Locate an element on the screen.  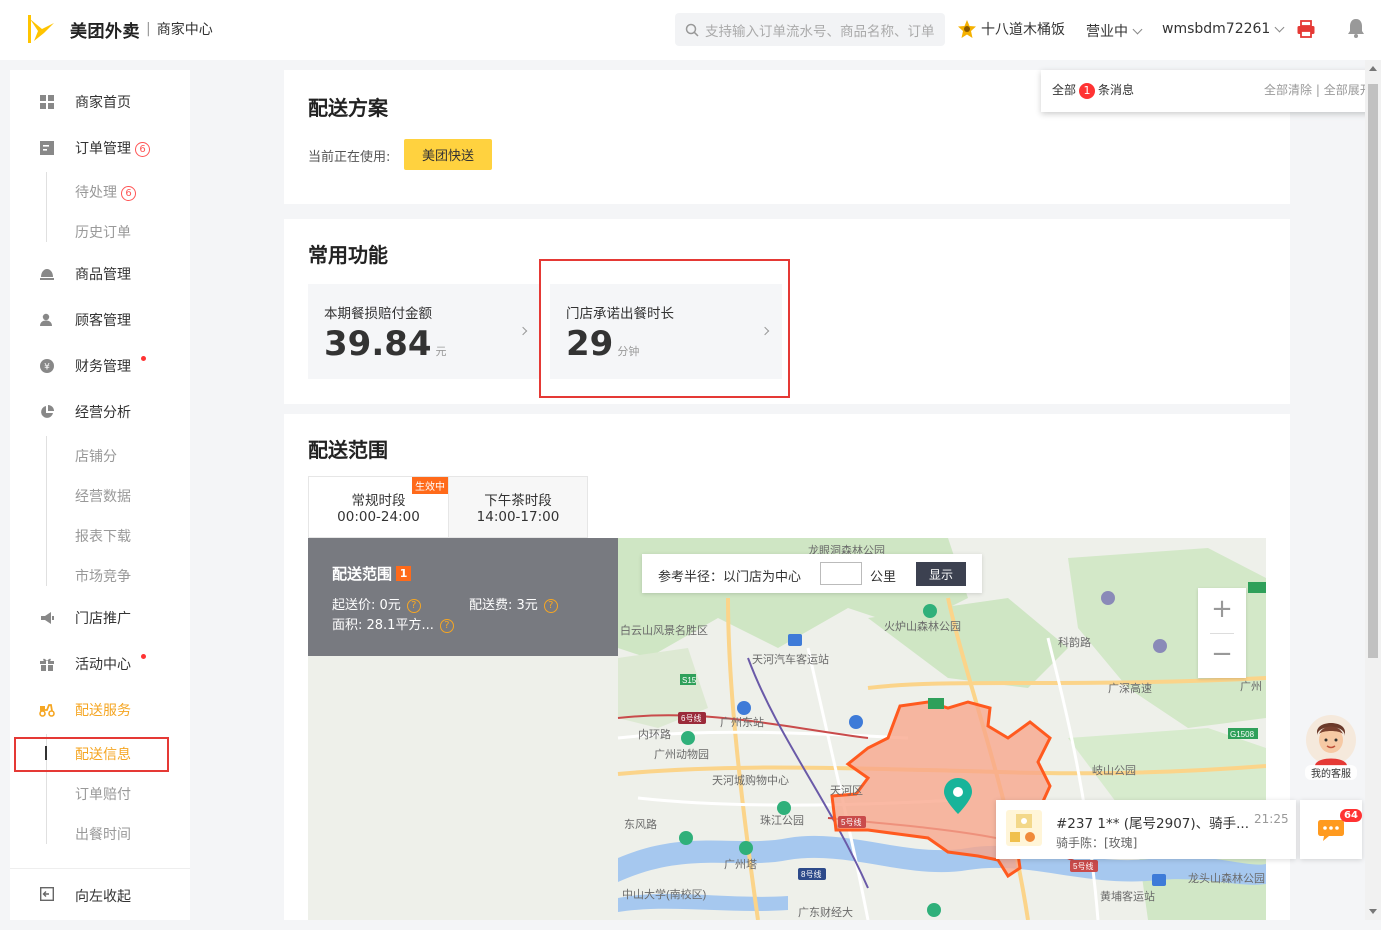
search-input: 支持输入订单流水号、商品名称、订单 is located at coordinates (810, 29).